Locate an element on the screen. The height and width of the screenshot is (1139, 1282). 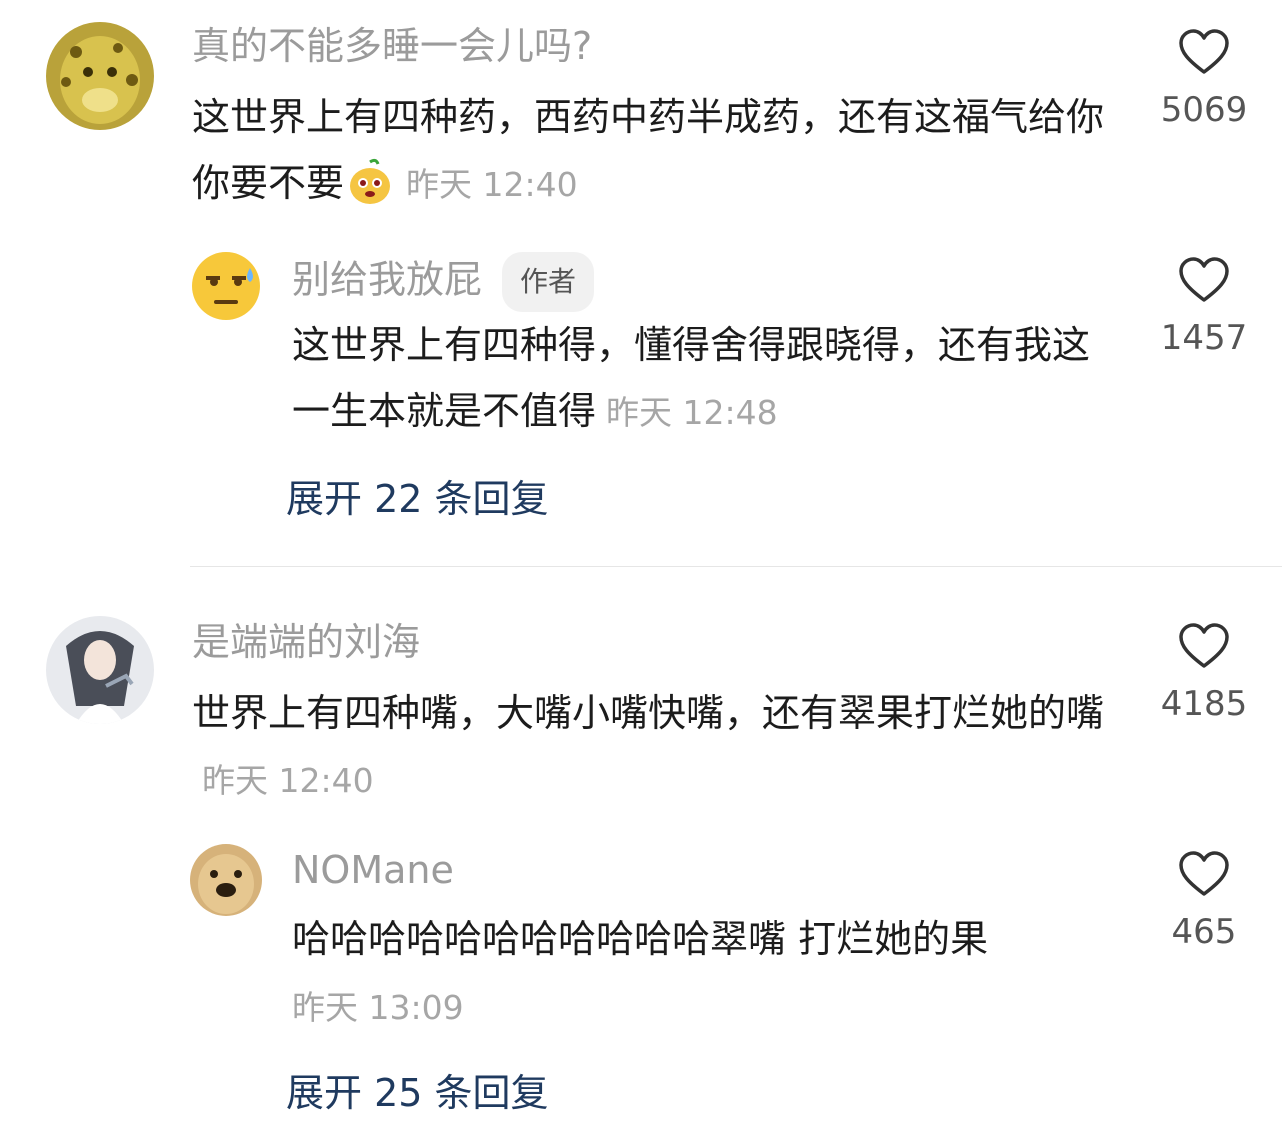
reply-body: 哈哈哈哈哈哈哈哈哈哈哈翠嘴 打烂她的果 is located at coordinates (640, 939).